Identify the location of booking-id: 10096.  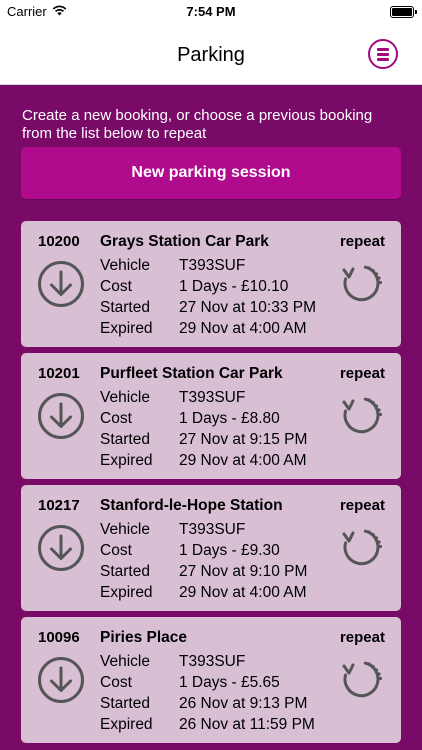
(59, 637).